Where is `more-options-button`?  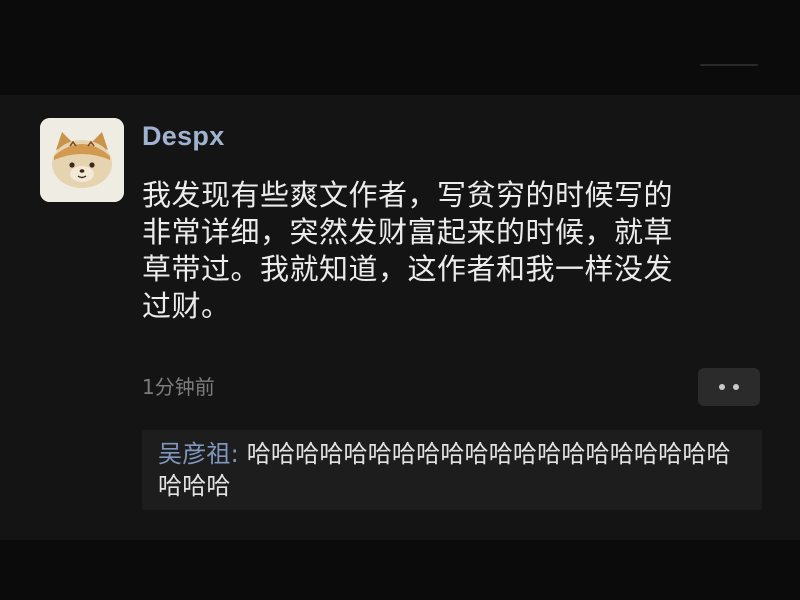
more-options-button is located at coordinates (729, 387).